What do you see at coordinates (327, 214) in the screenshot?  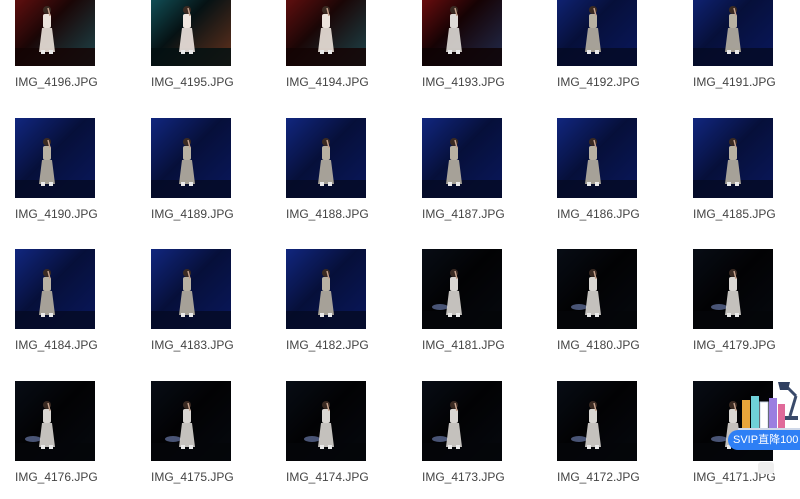 I see `file-name-label: IMG_4188.JPG` at bounding box center [327, 214].